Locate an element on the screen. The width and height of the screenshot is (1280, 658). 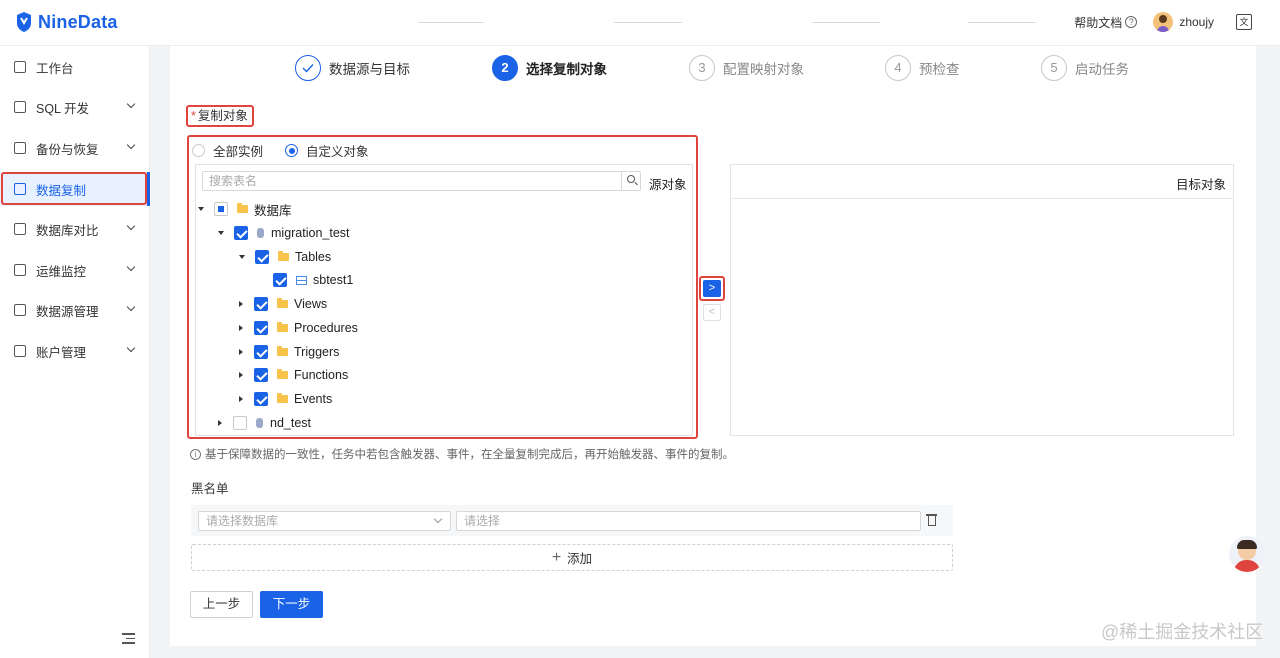
sidebar-item-backup: 备份与恢复 is located at coordinates (75, 148).